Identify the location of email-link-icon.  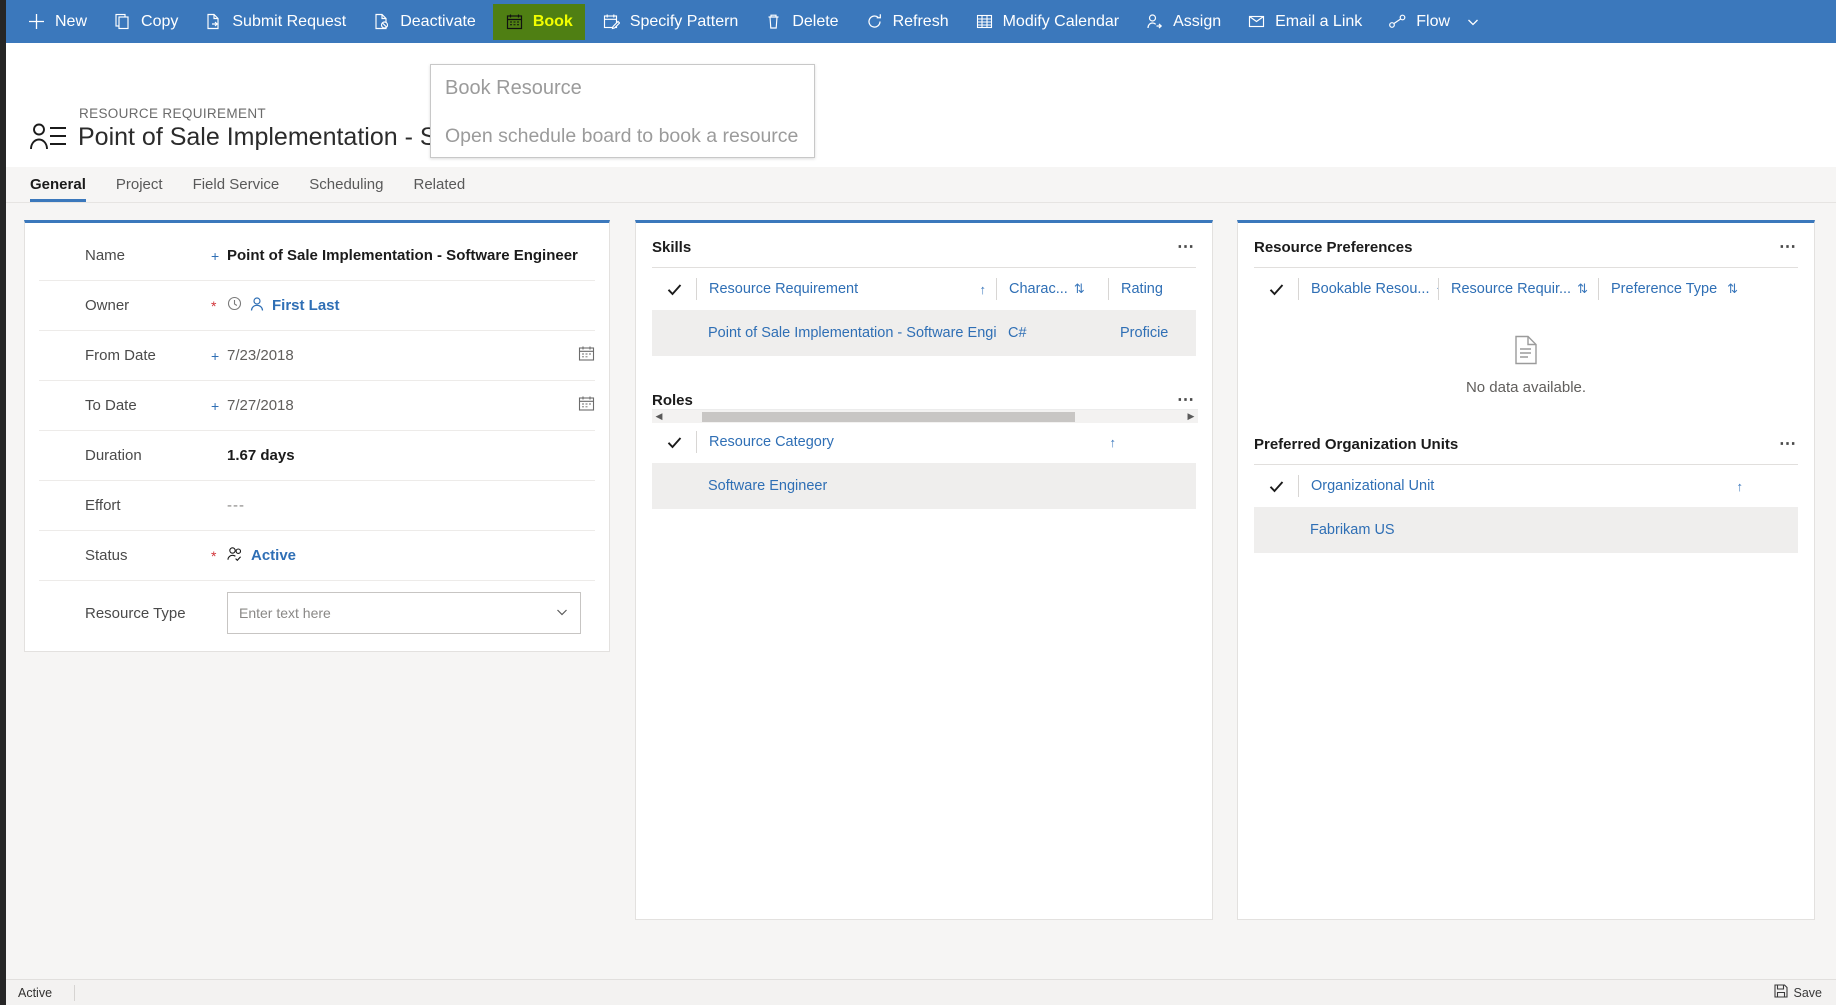
(1256, 21).